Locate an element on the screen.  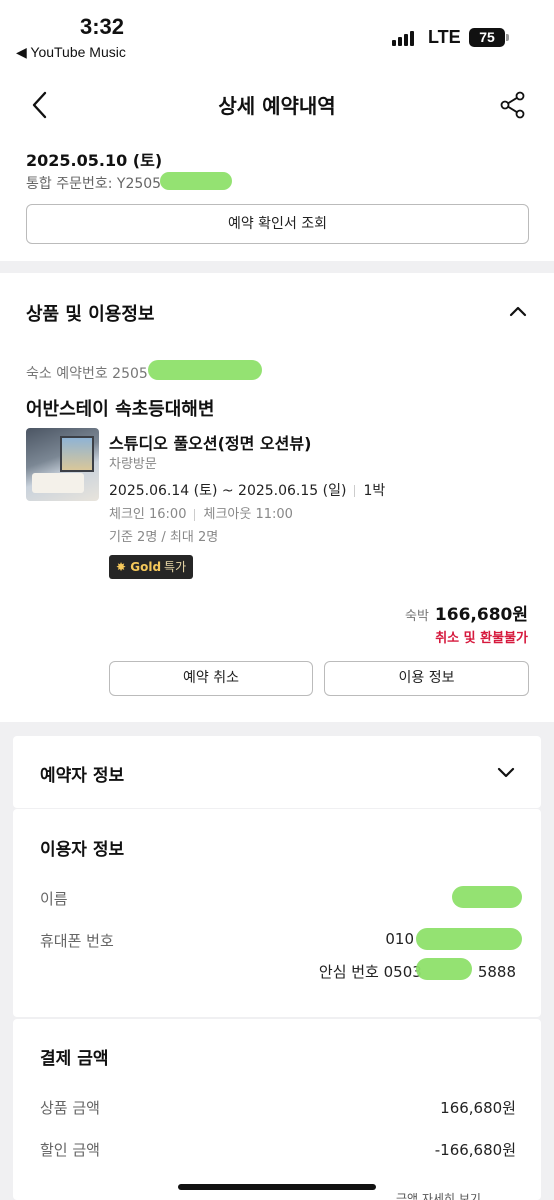
chevron-down-icon is located at coordinates (506, 772).